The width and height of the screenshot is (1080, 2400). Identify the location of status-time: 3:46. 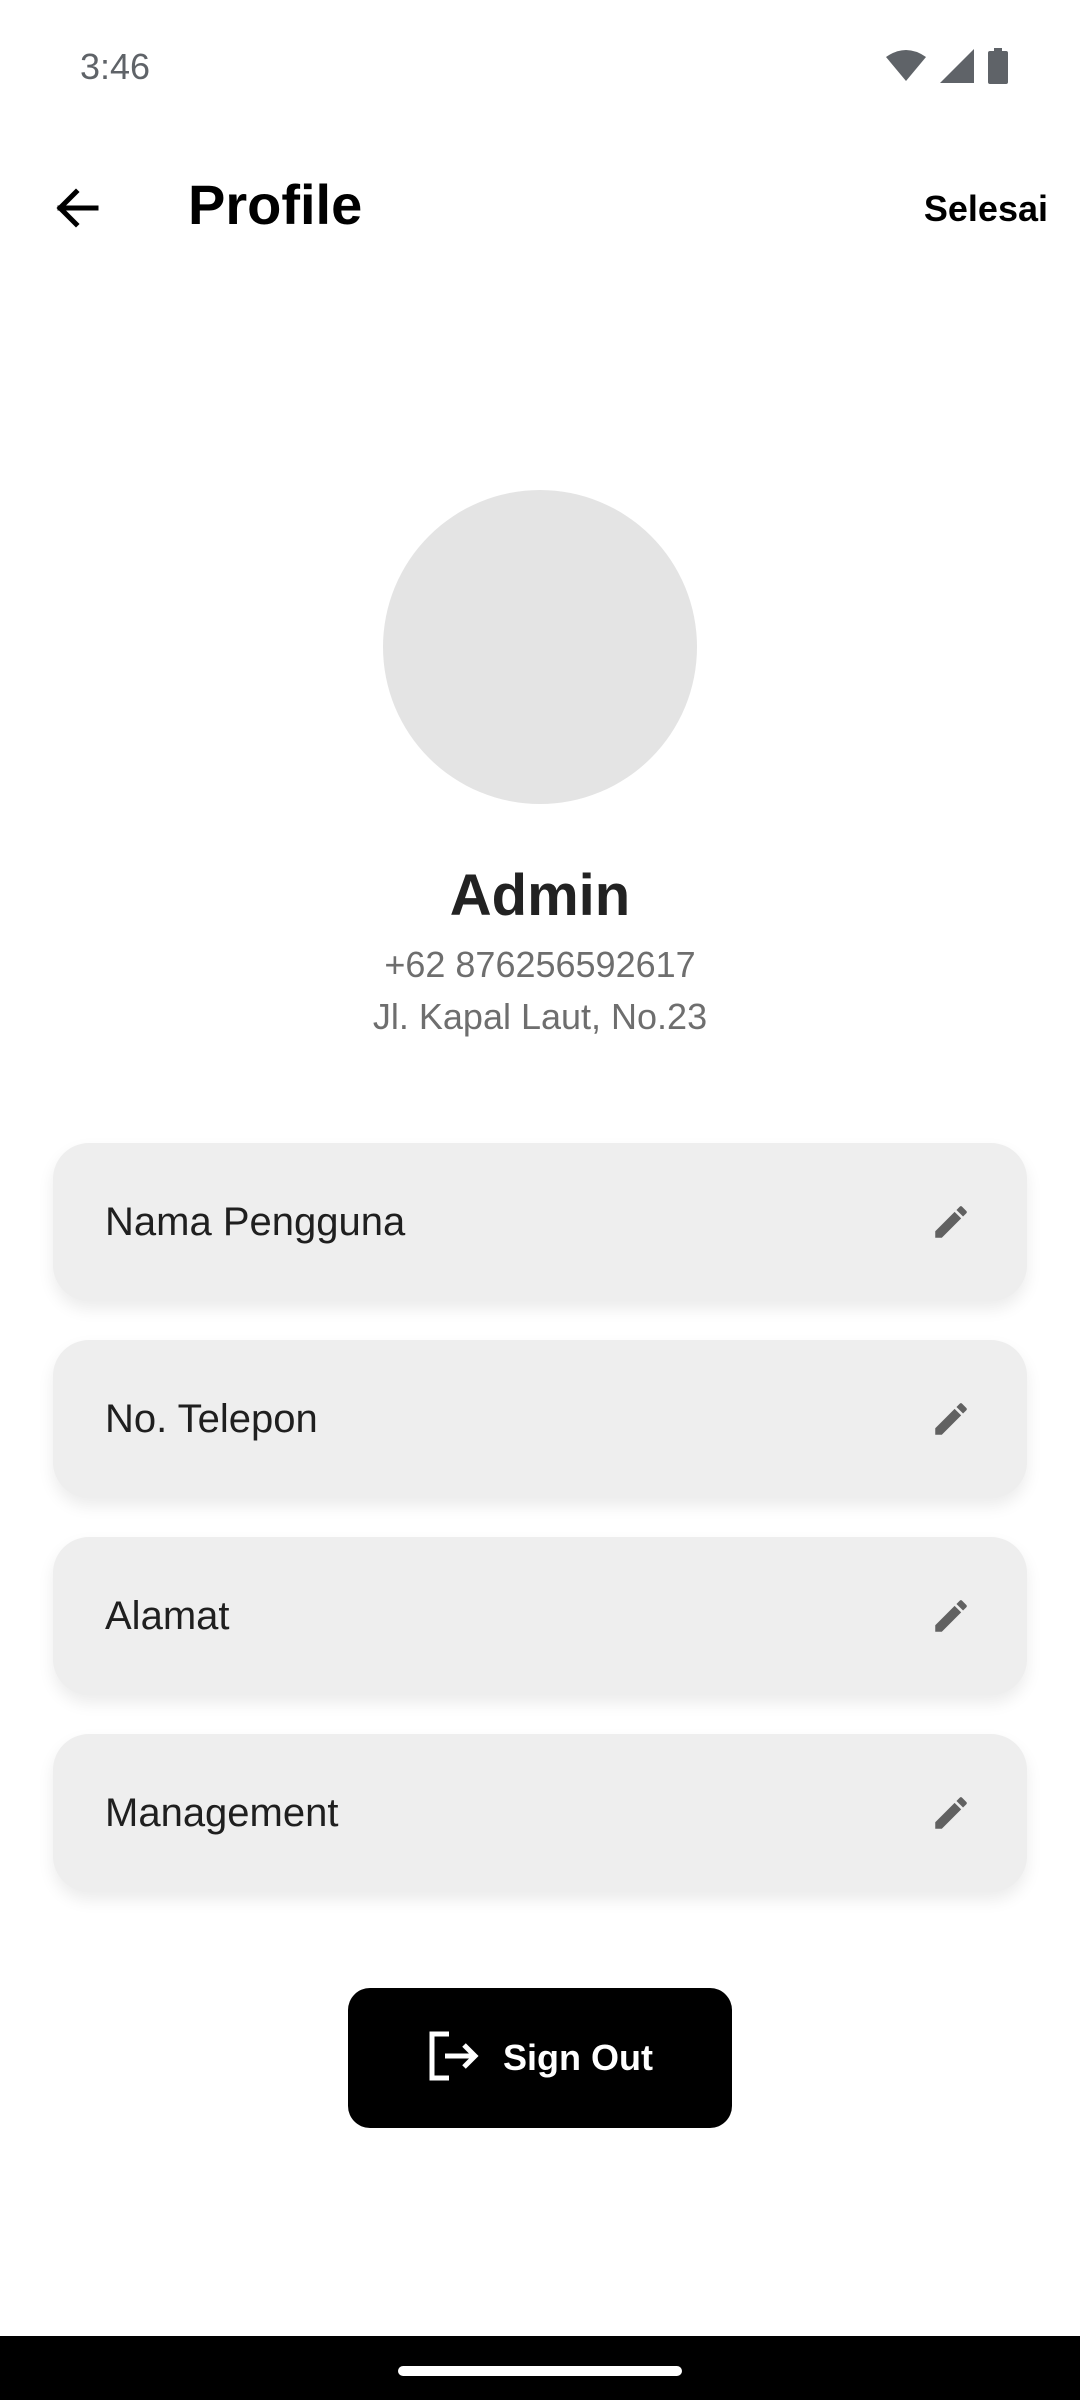
(115, 66).